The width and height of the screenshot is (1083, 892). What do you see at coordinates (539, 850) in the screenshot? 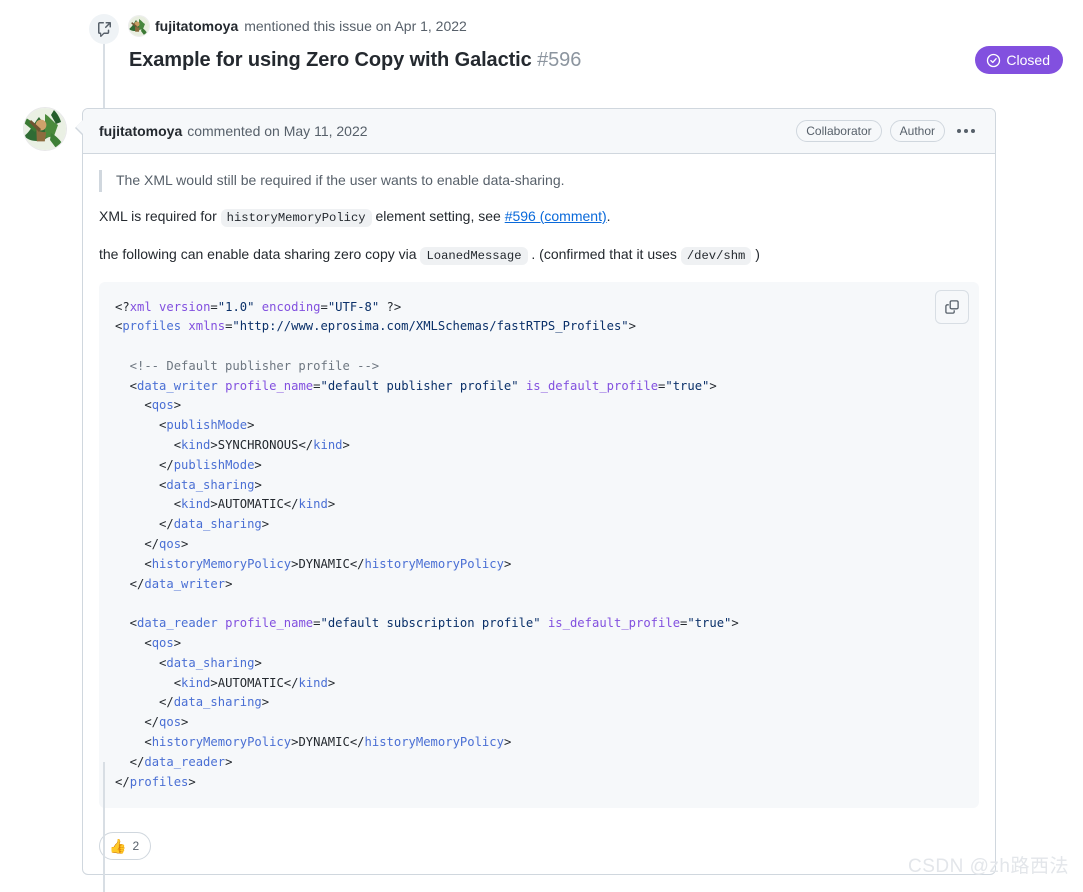
I see `reactions-bar: 👍 2` at bounding box center [539, 850].